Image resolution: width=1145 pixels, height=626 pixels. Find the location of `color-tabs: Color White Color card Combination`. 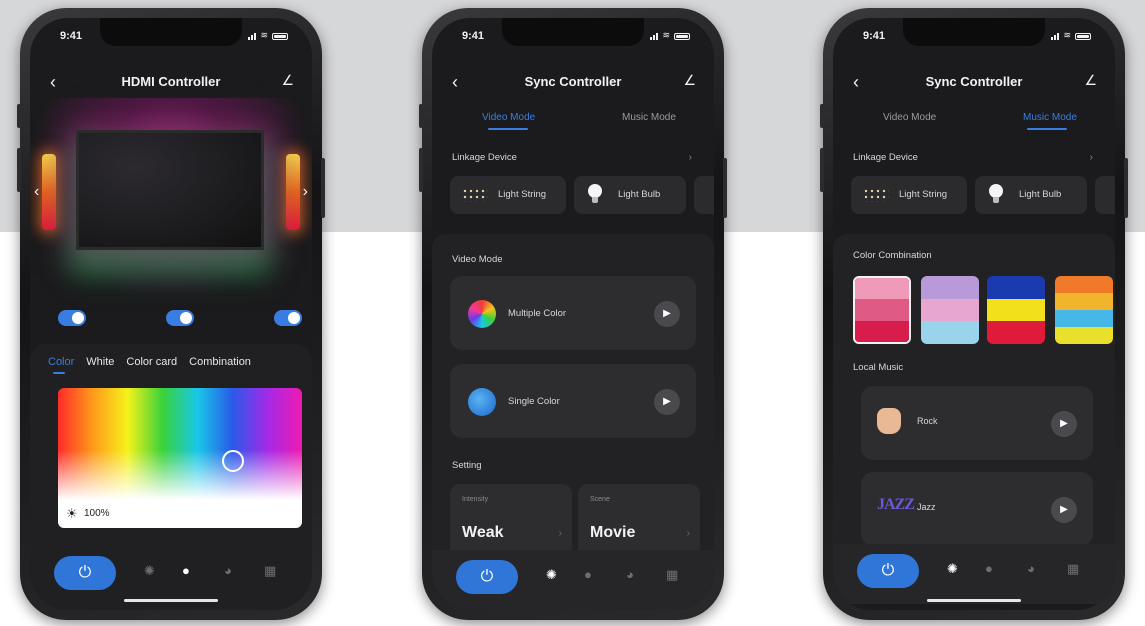

color-tabs: Color White Color card Combination is located at coordinates (149, 365).